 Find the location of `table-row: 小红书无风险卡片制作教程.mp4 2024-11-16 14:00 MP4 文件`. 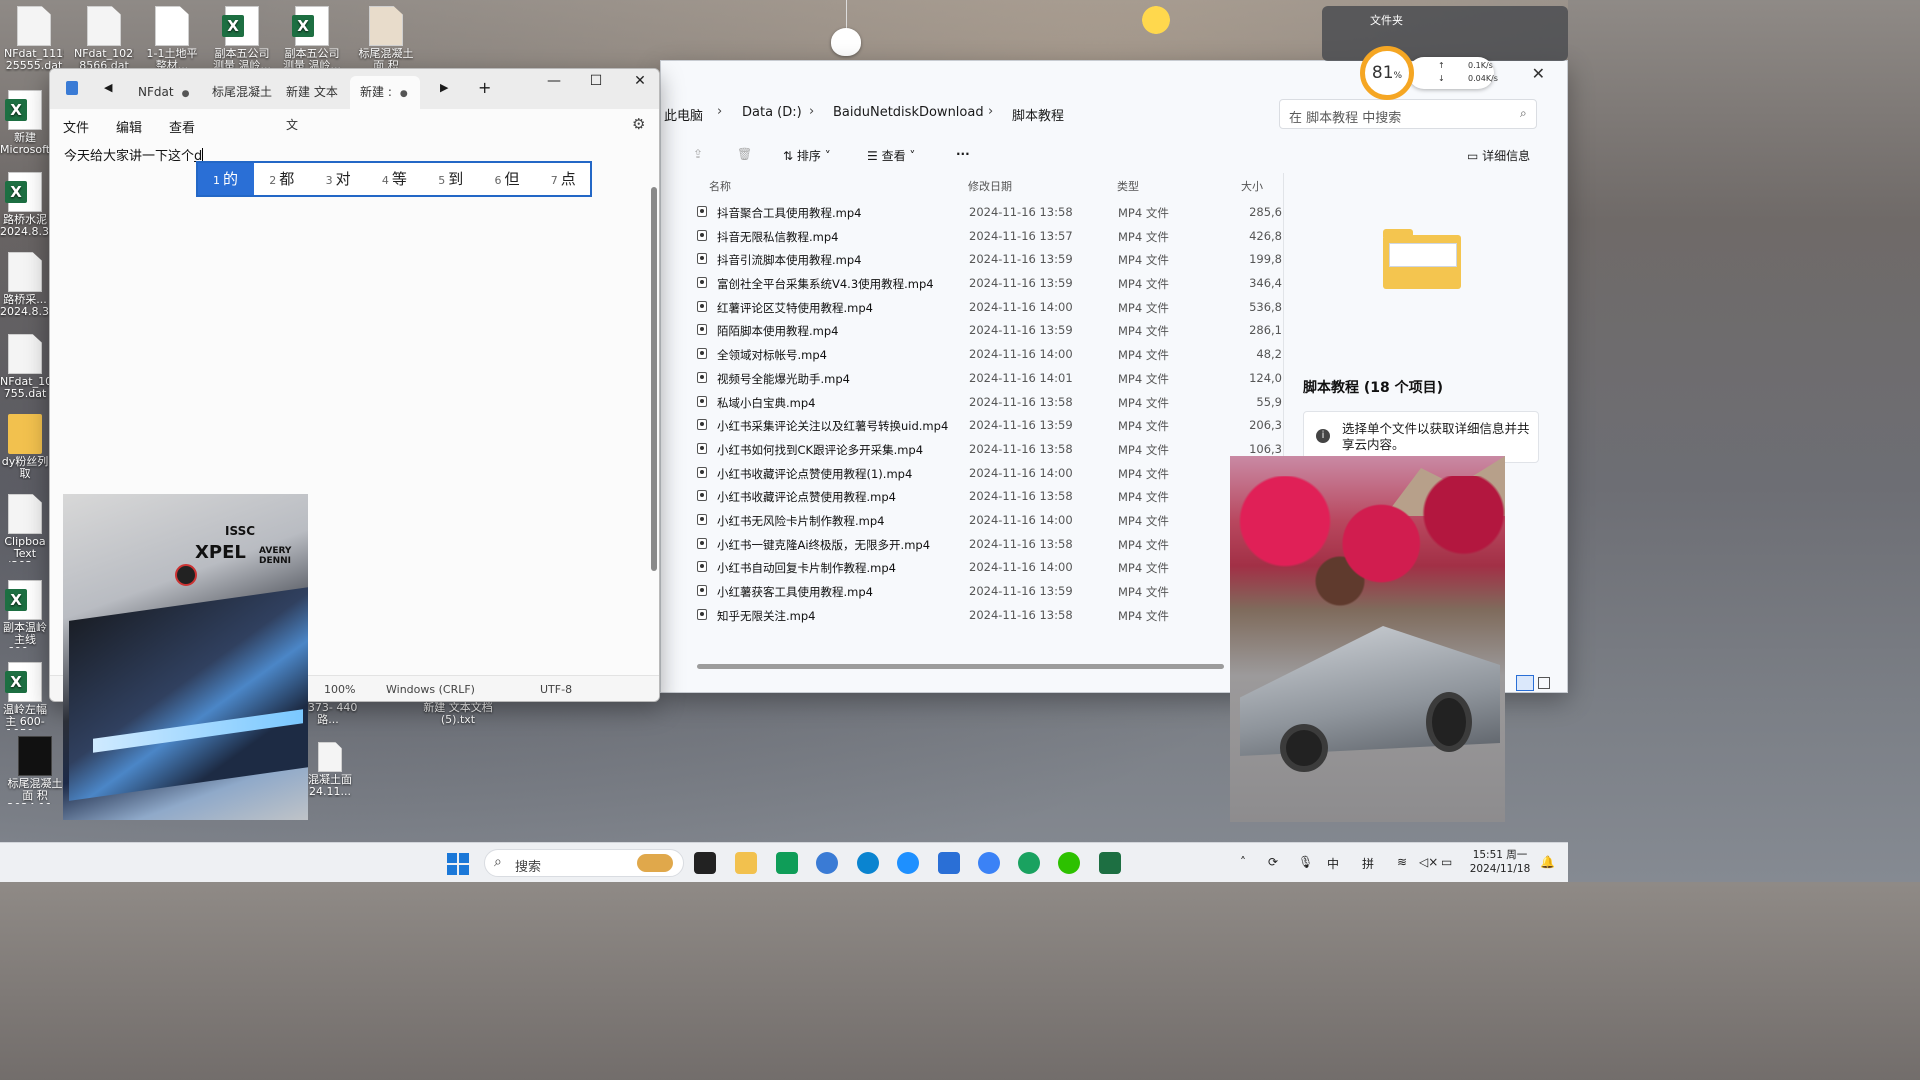

table-row: 小红书无风险卡片制作教程.mp4 2024-11-16 14:00 MP4 文件 is located at coordinates (997, 521).